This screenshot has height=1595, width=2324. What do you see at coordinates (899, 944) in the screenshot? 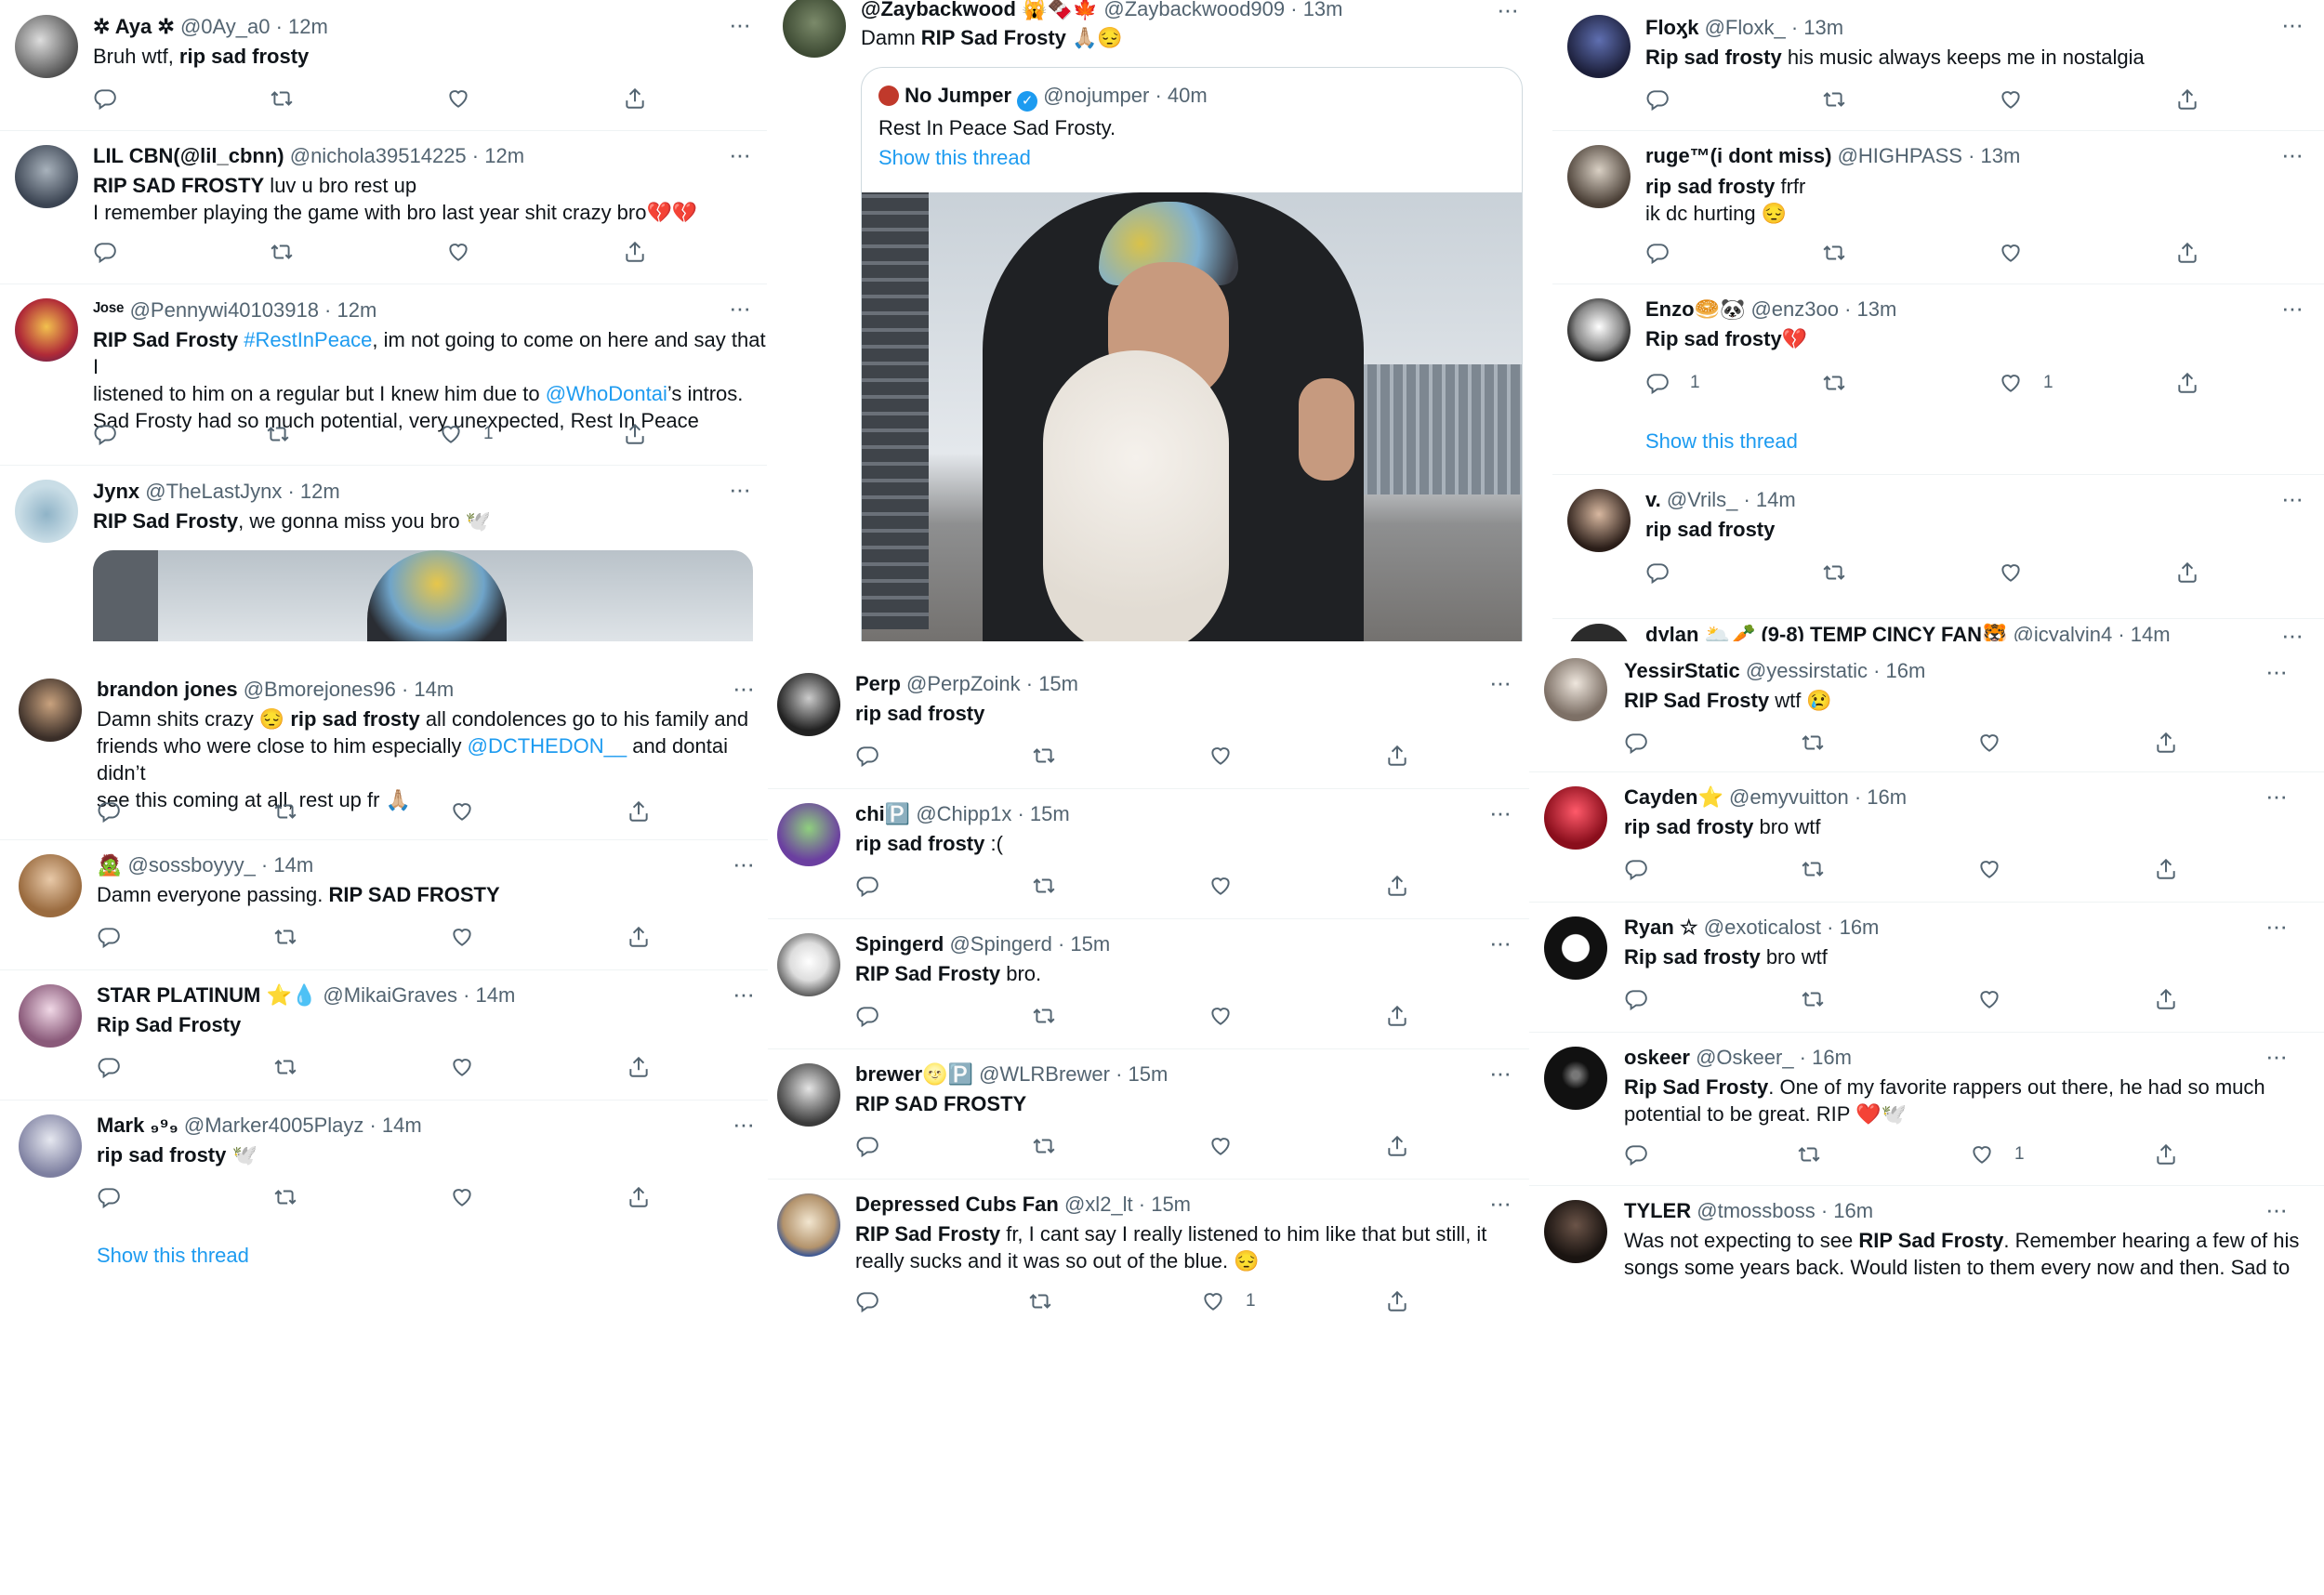
I see `display-name: Spingerd` at bounding box center [899, 944].